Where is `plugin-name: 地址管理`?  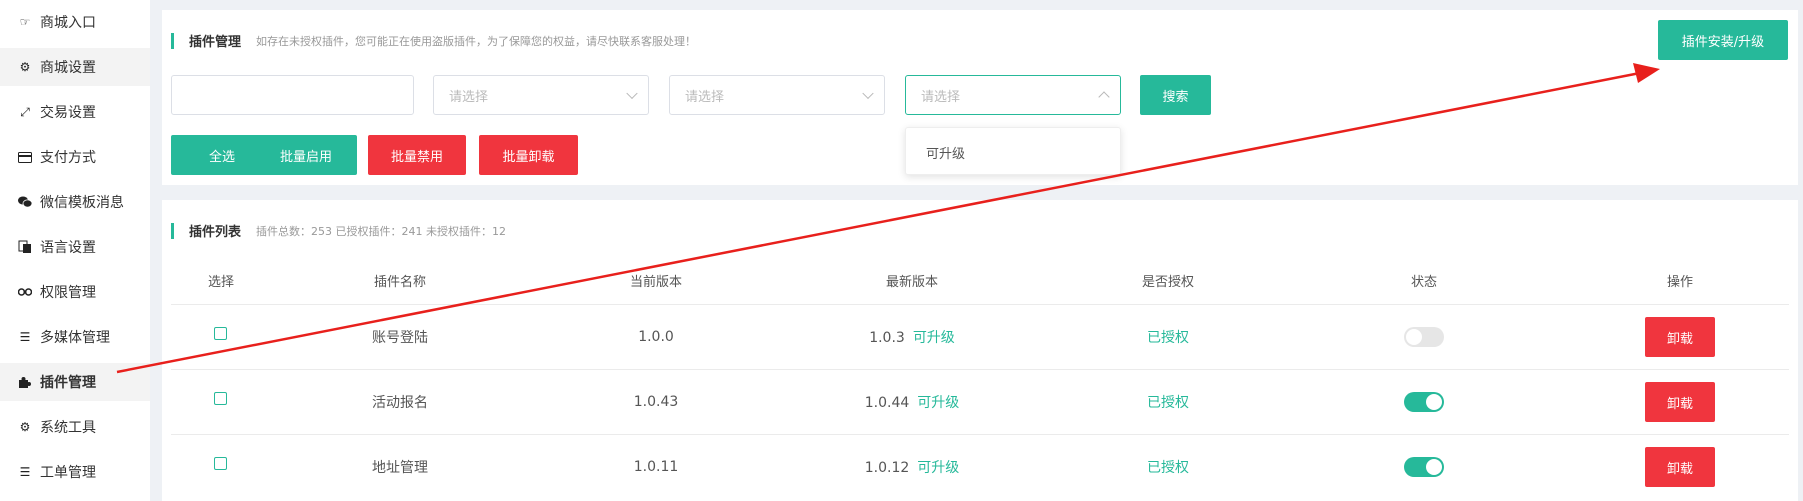 plugin-name: 地址管理 is located at coordinates (400, 468).